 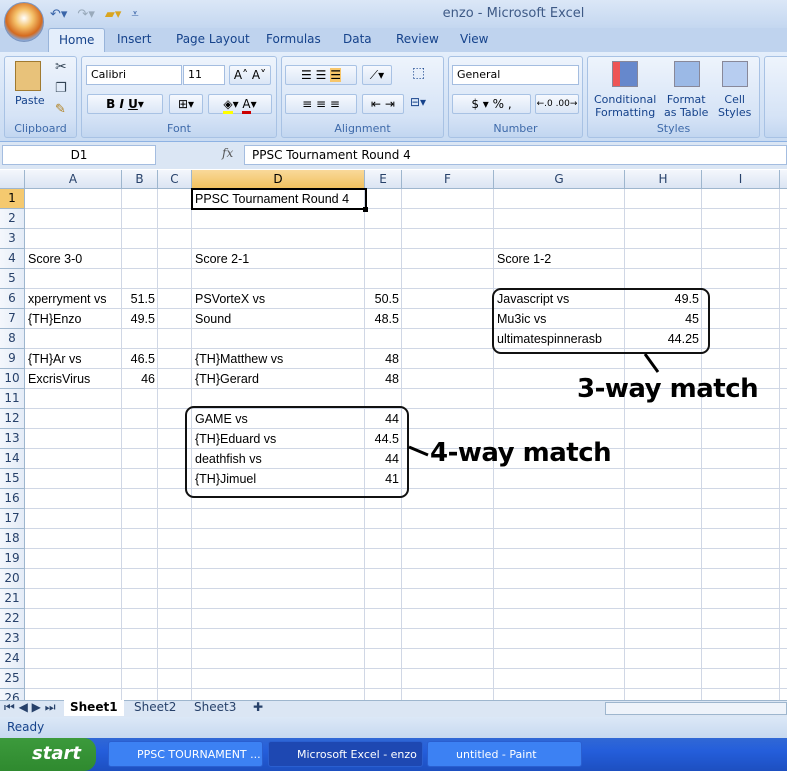 What do you see at coordinates (222, 259) in the screenshot?
I see `cell-d4: Score 2-1` at bounding box center [222, 259].